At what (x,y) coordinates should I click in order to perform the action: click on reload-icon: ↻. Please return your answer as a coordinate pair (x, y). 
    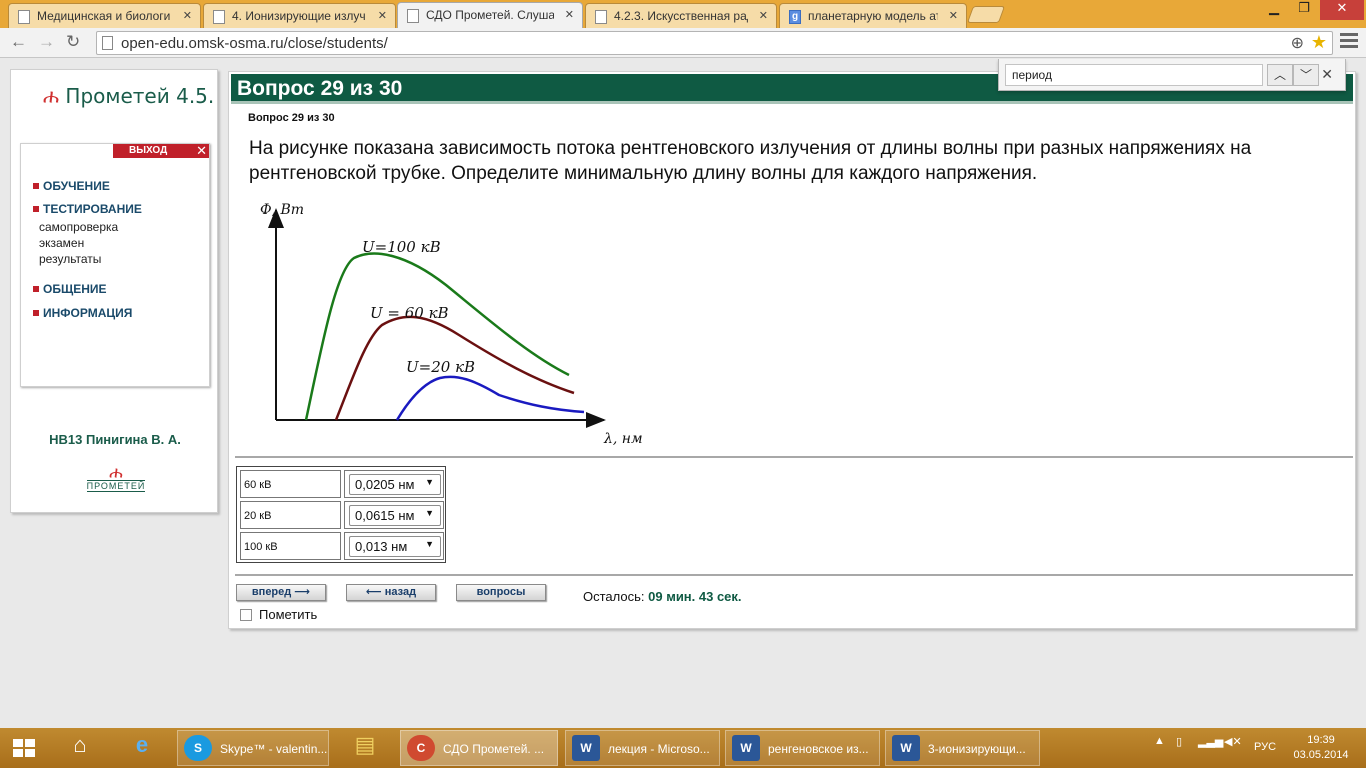
    Looking at the image, I should click on (73, 42).